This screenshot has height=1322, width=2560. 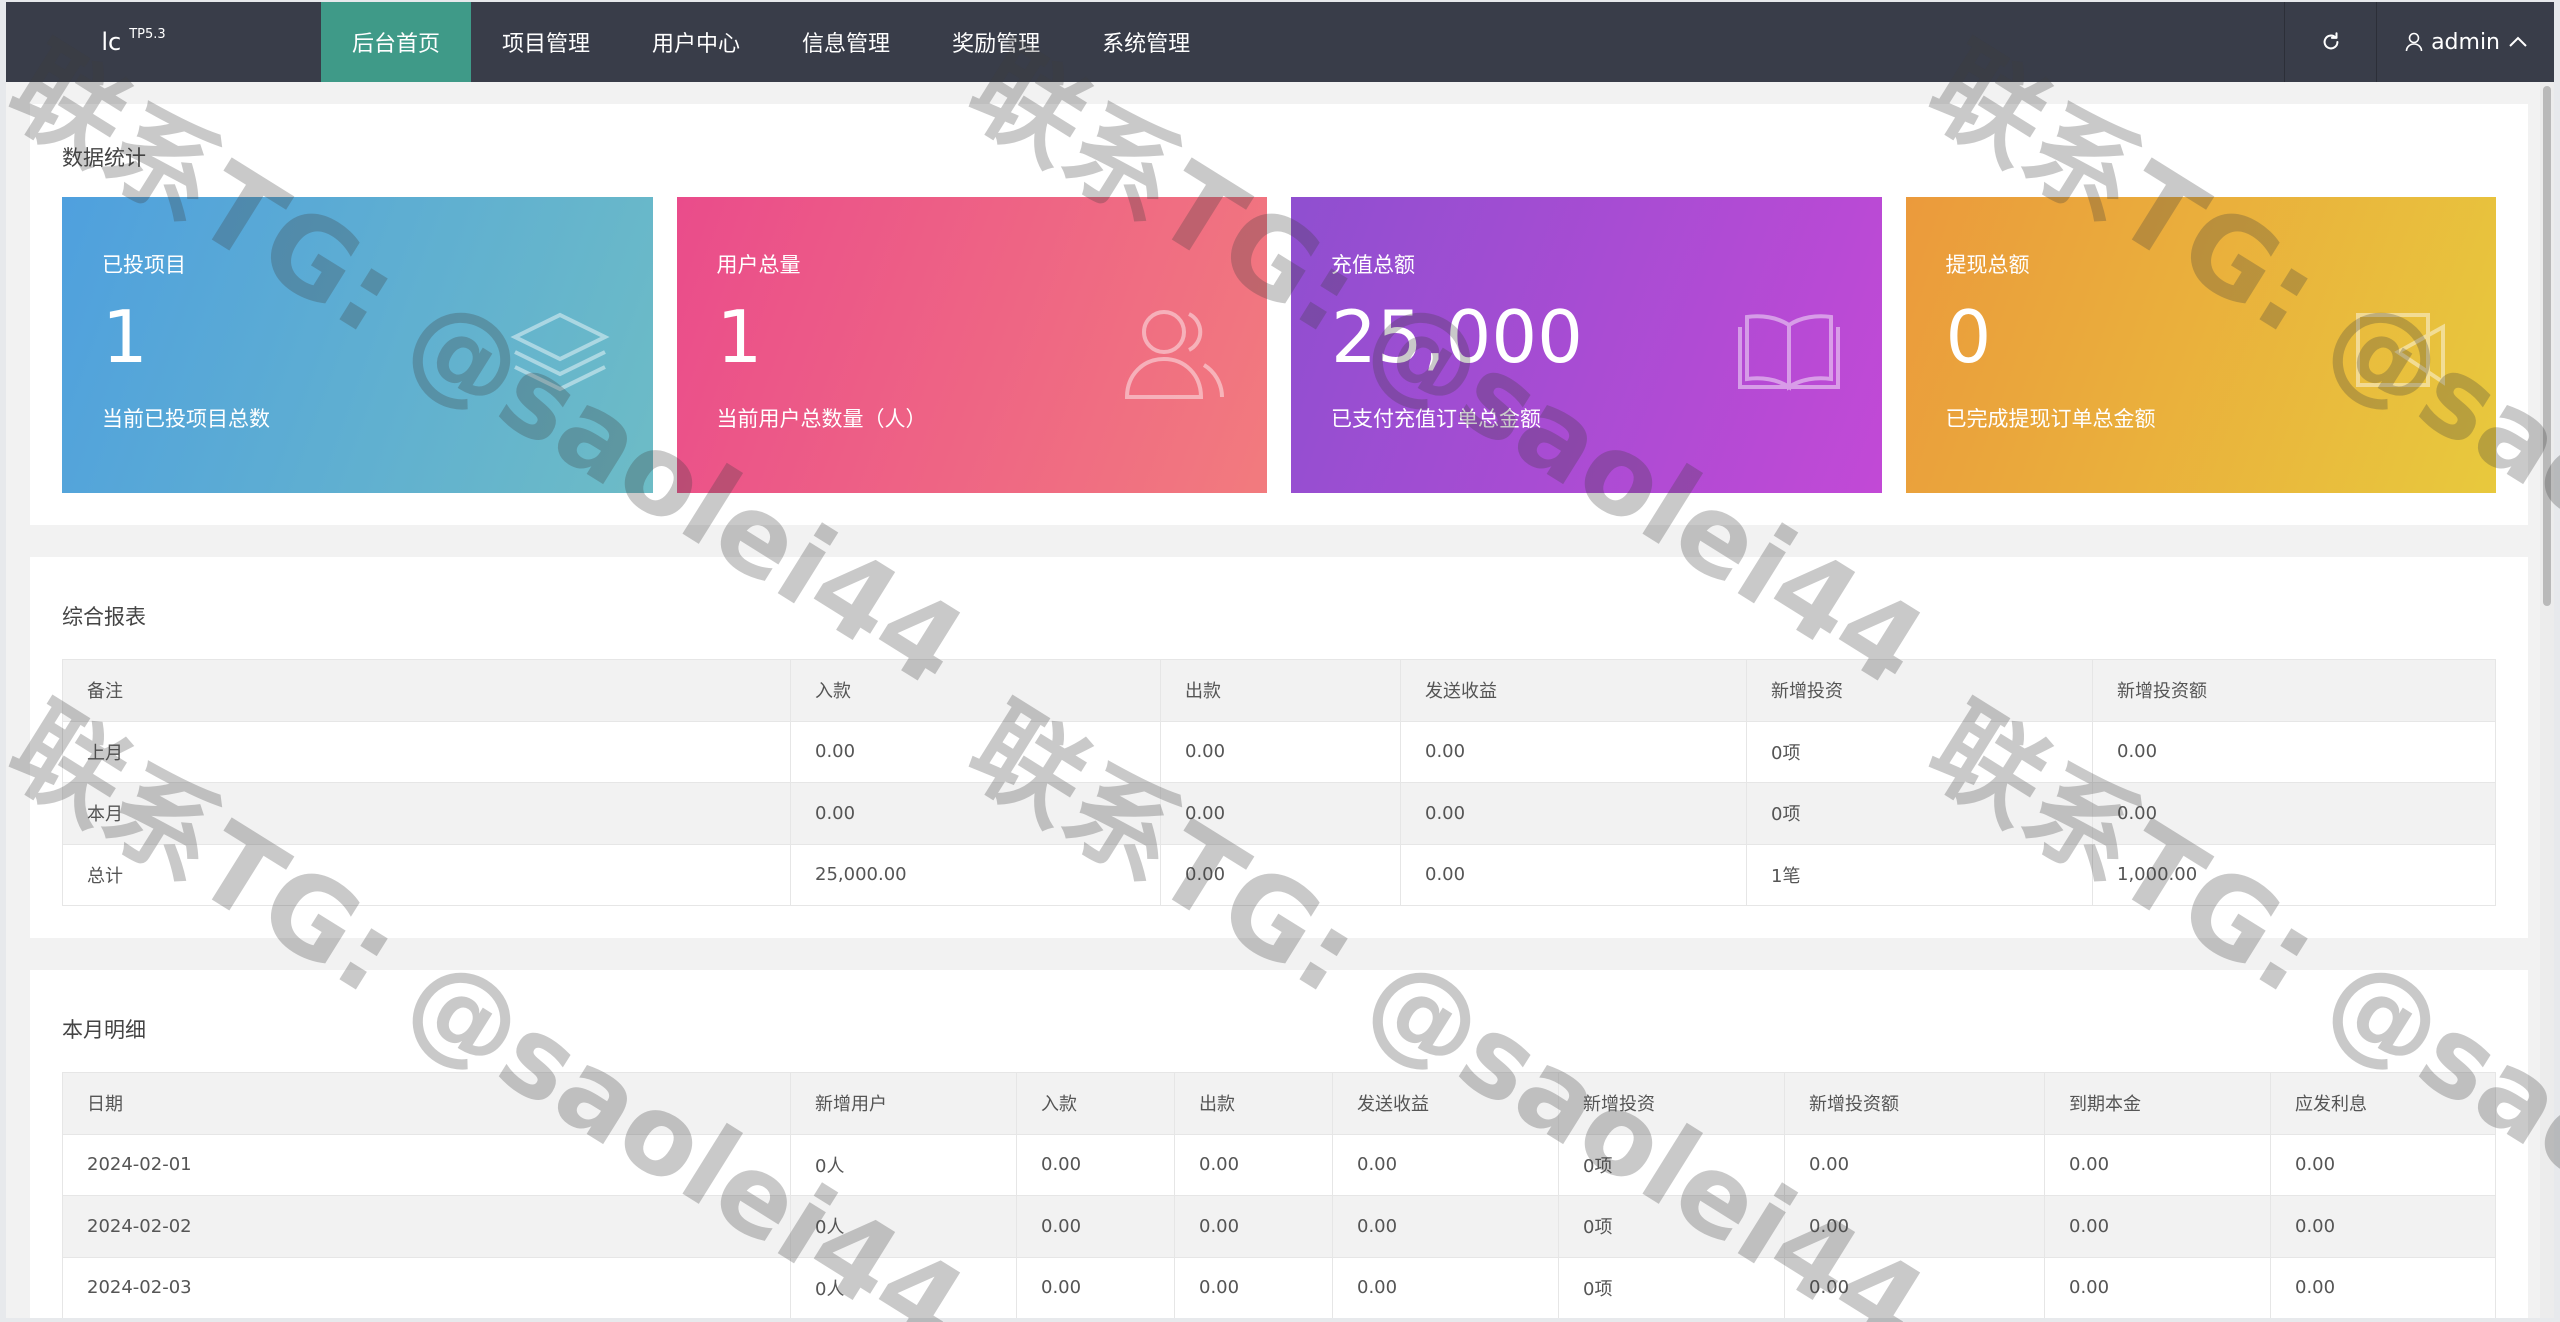 I want to click on user-menu: admin, so click(x=2465, y=42).